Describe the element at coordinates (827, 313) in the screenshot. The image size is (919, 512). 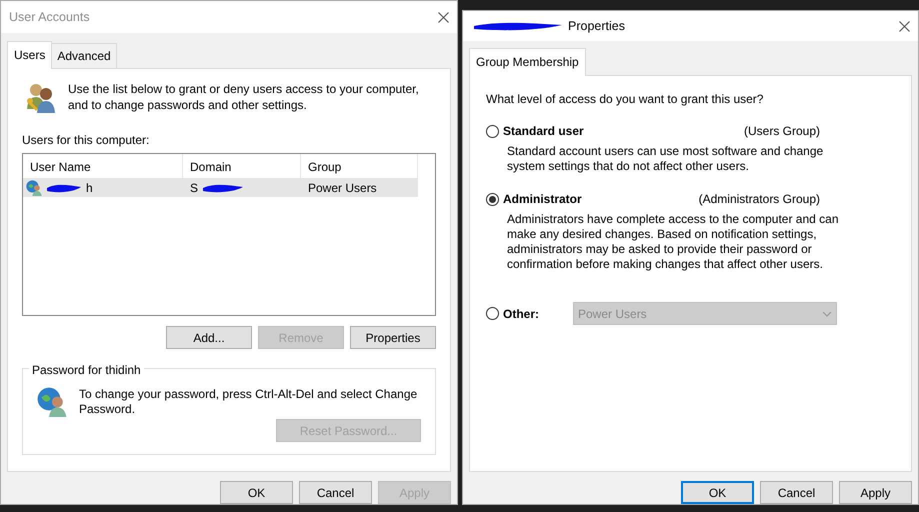
I see `chevron-down-icon` at that location.